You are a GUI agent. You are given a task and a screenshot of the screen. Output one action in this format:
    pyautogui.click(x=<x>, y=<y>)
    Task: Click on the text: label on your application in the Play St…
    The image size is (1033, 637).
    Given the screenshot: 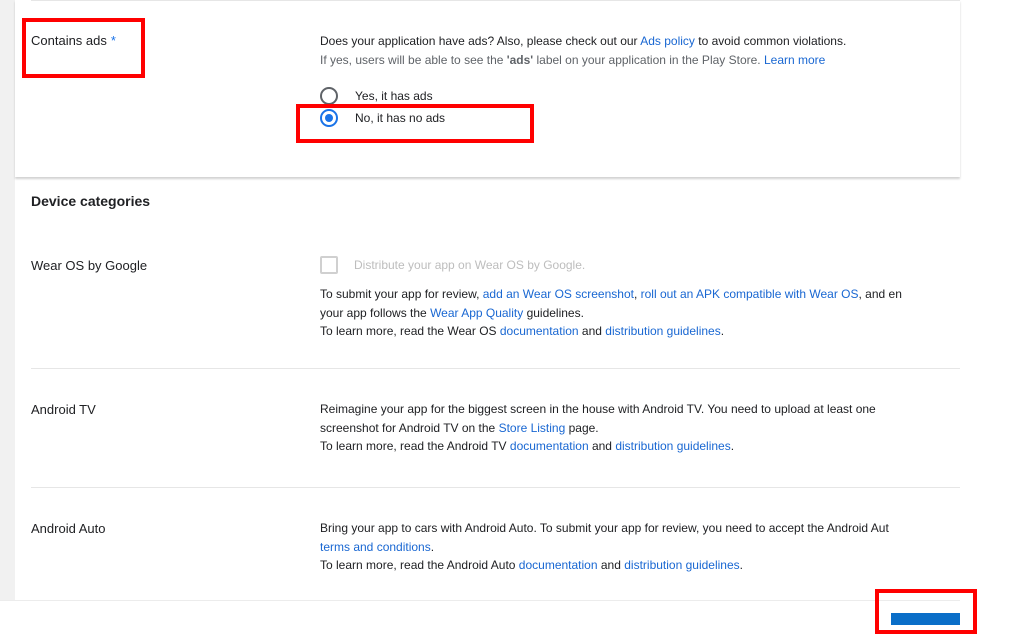 What is the action you would take?
    pyautogui.click(x=648, y=59)
    